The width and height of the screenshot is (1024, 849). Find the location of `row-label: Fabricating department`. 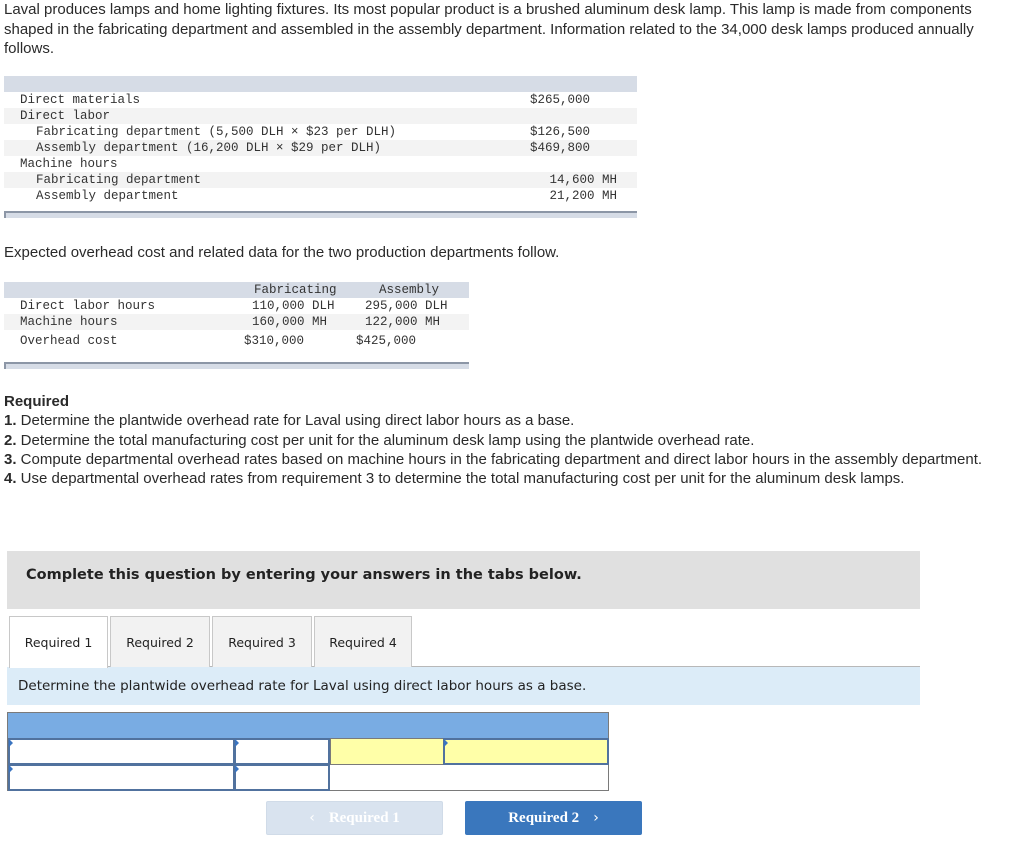

row-label: Fabricating department is located at coordinates (119, 180).